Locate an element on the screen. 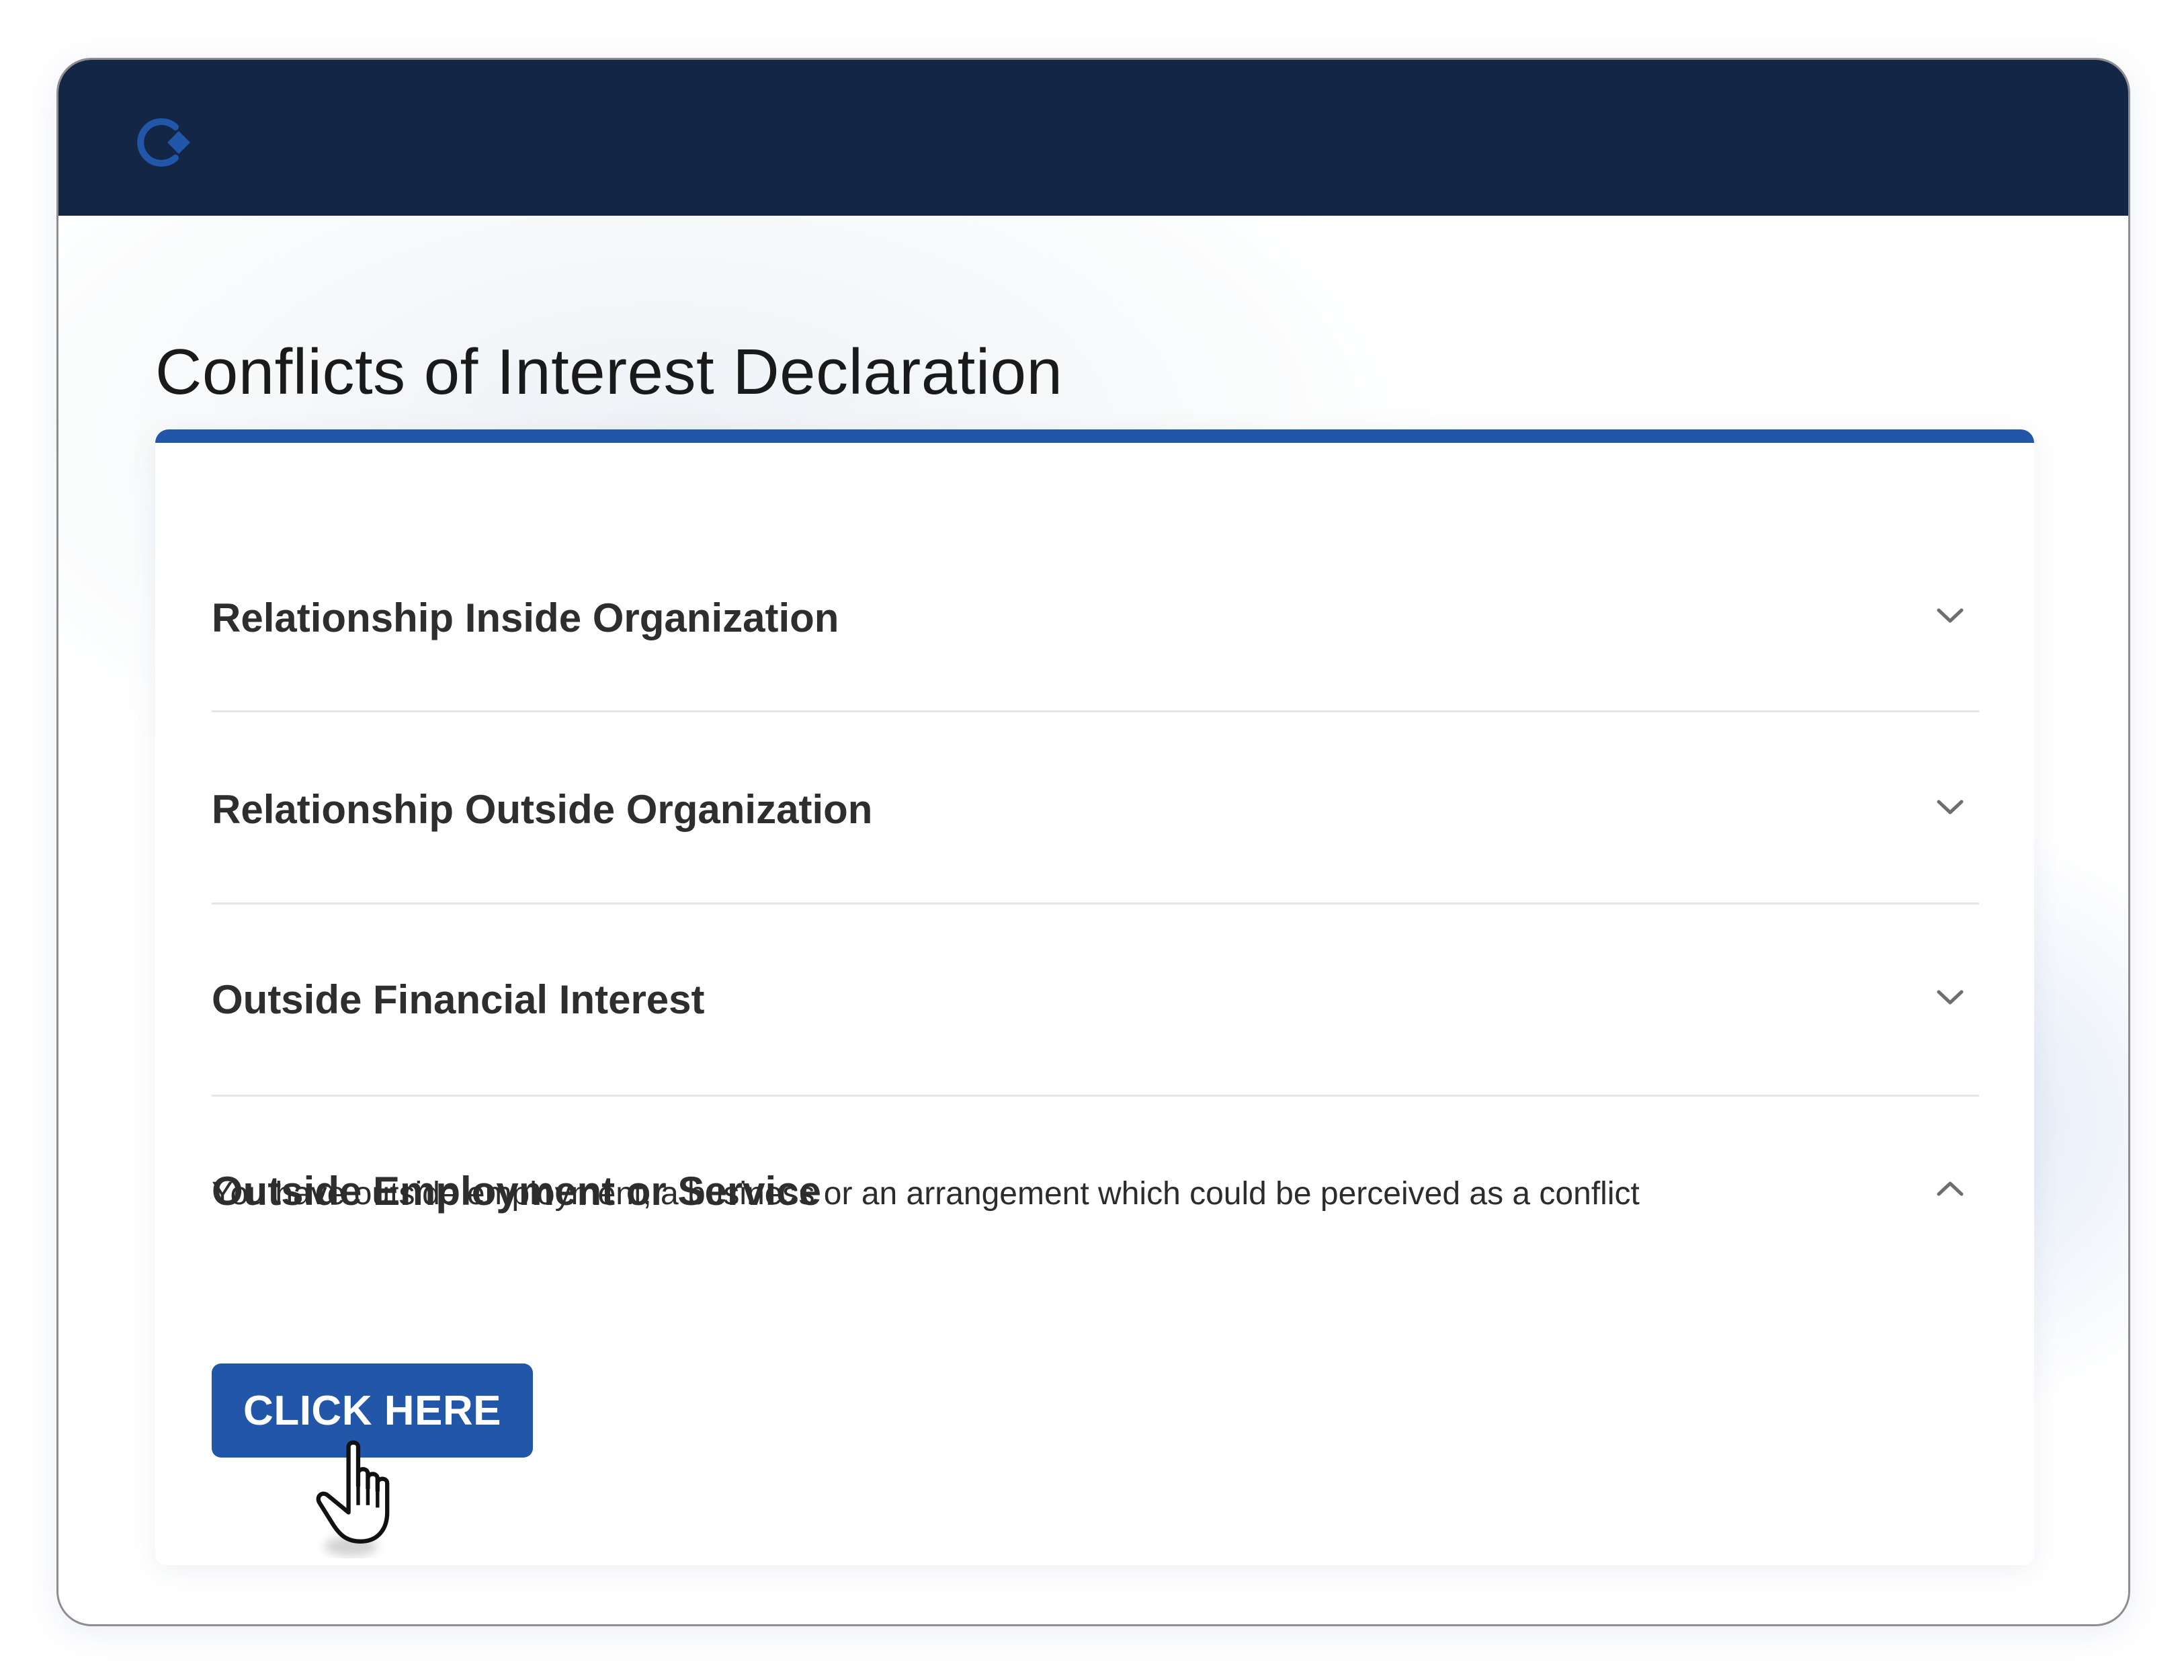  accordion-title: Relationship Inside Organization is located at coordinates (525, 617).